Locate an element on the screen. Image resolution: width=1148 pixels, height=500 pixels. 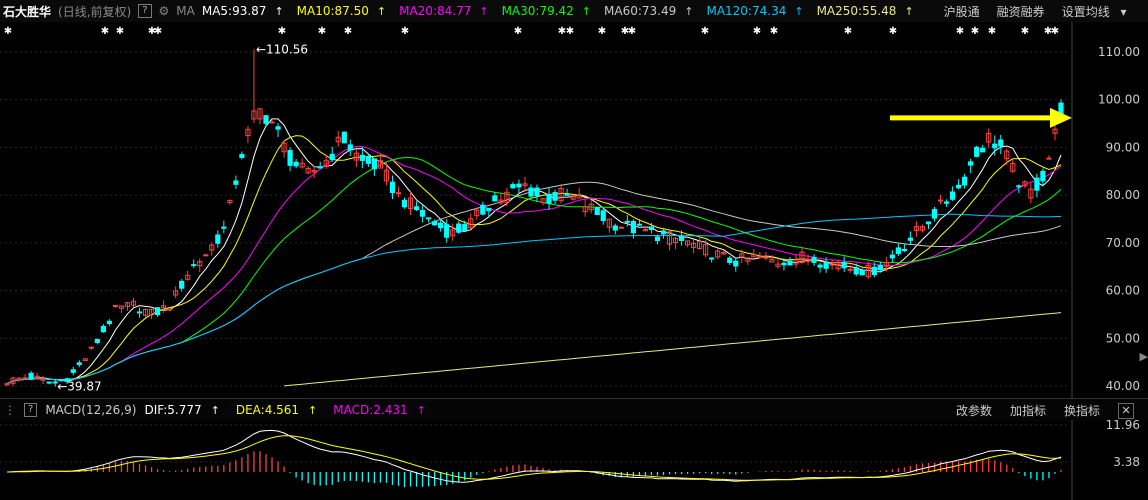
menu-set-ma: 设置均线 ▾ is located at coordinates (1098, 11).